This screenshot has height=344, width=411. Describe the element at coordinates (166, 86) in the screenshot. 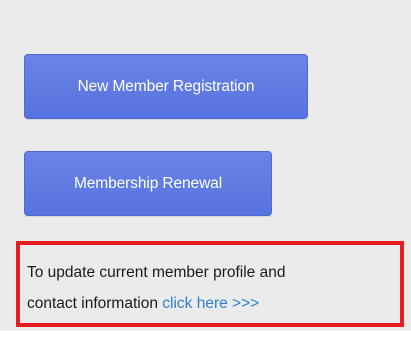

I see `new-member-registration-button: New Member Registration` at that location.